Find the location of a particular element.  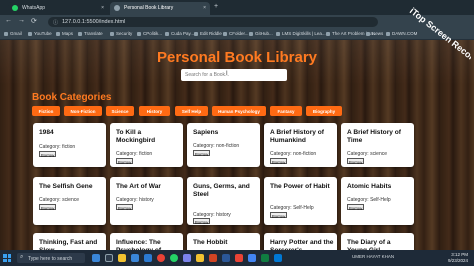

taskbar-search-input: ⌕ Type here to search is located at coordinates (51, 258).